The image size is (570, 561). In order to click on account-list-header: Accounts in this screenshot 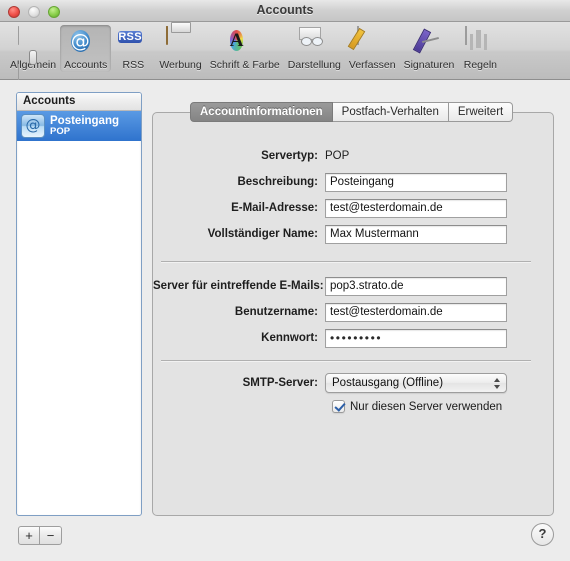, I will do `click(79, 102)`.